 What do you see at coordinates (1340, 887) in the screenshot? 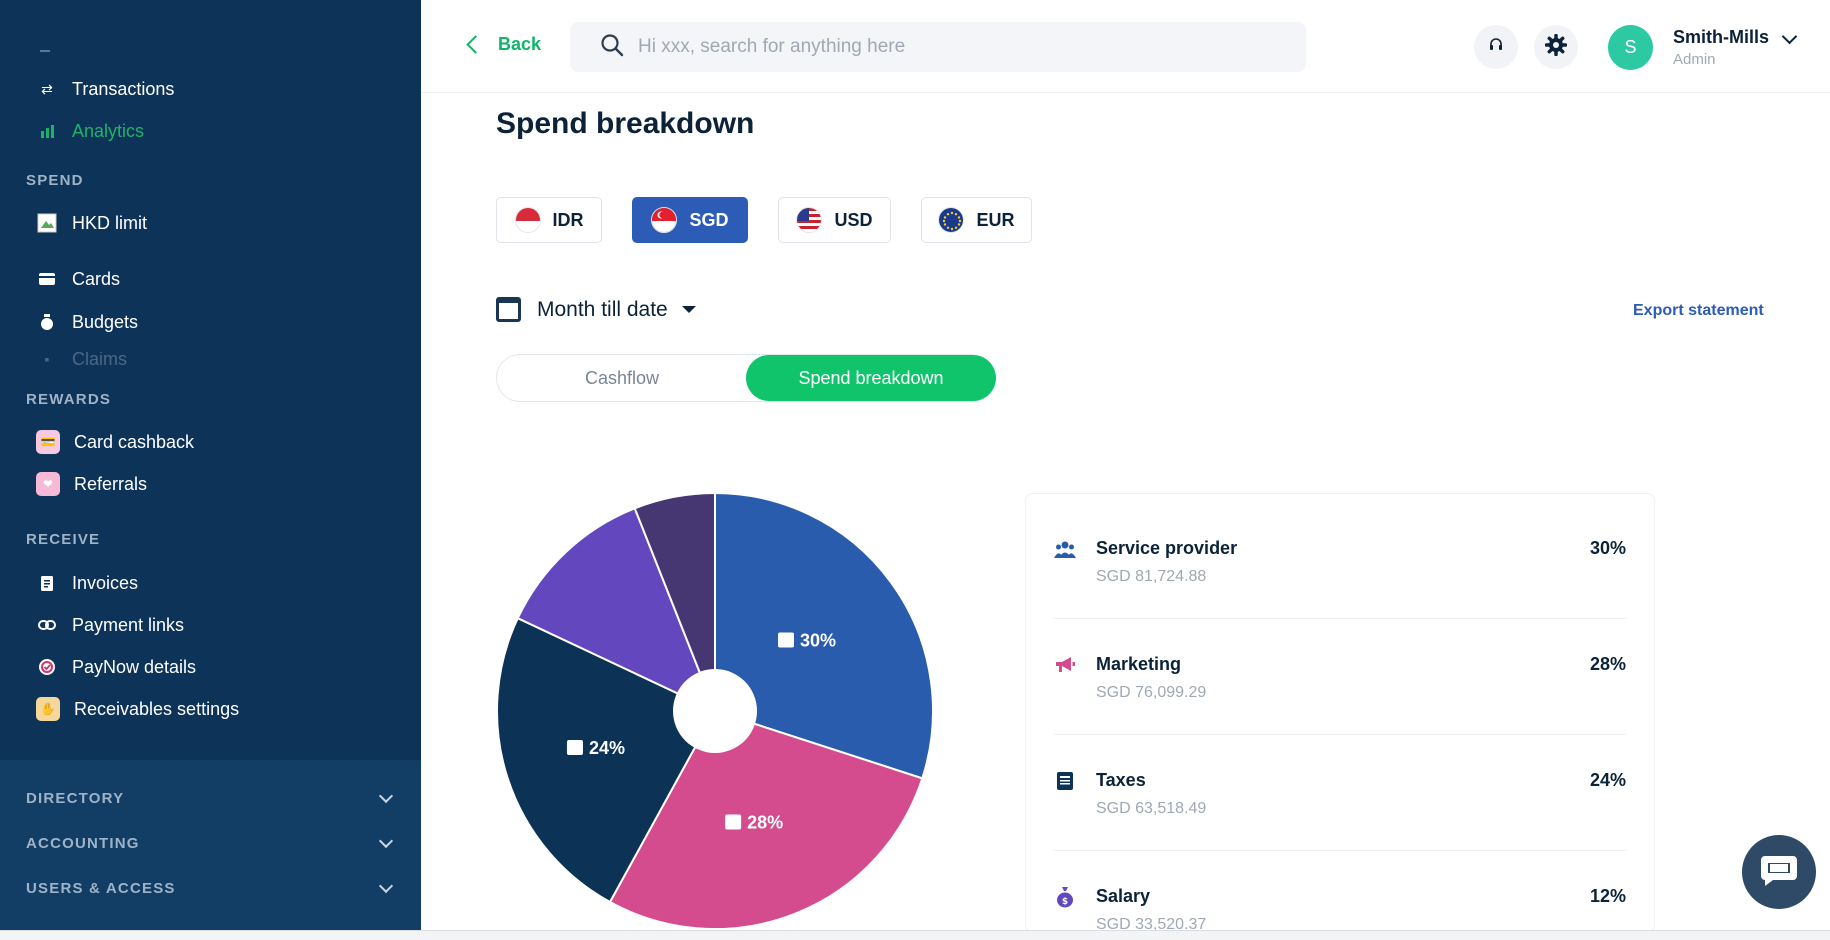
I see `legend-row-salary: $ Salary SGD 33,520.37 12%` at bounding box center [1340, 887].